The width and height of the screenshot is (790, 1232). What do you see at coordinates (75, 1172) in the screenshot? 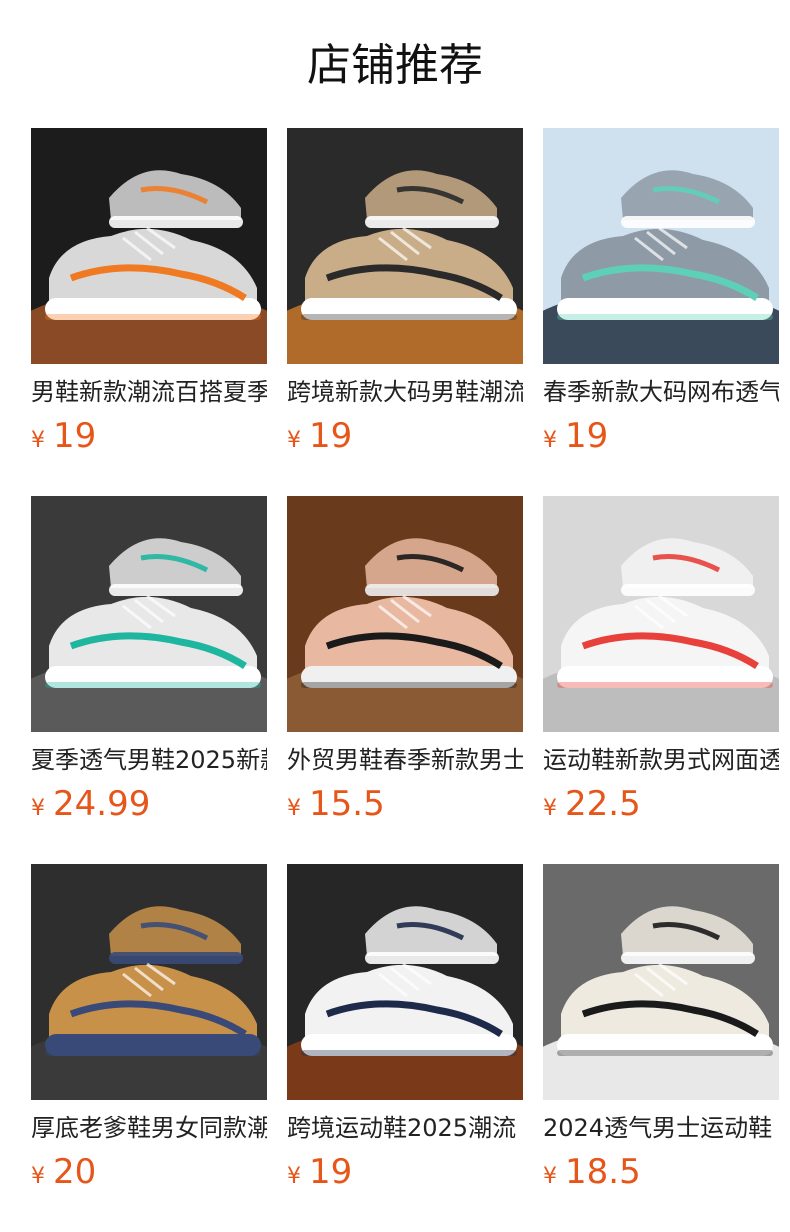
I see `price-value: 20` at bounding box center [75, 1172].